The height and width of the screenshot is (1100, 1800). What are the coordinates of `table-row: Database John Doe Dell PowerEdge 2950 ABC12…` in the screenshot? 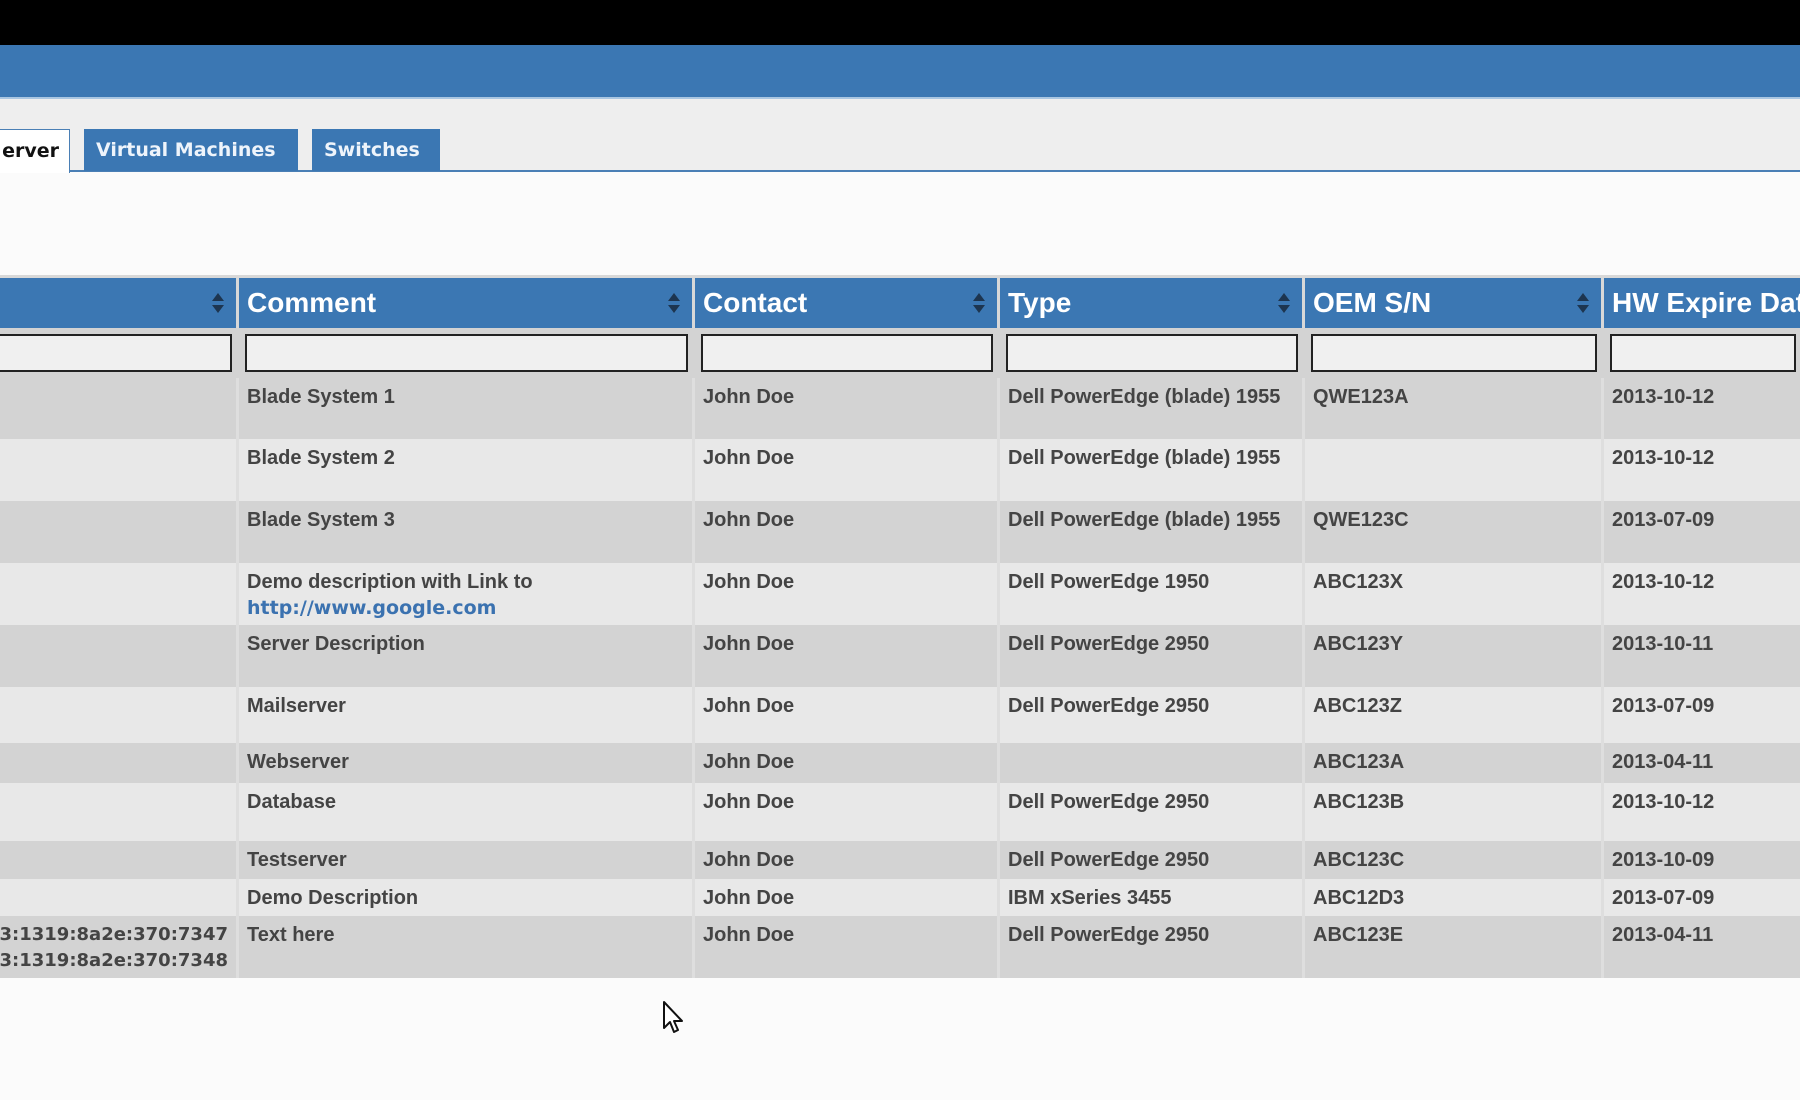 It's located at (900, 812).